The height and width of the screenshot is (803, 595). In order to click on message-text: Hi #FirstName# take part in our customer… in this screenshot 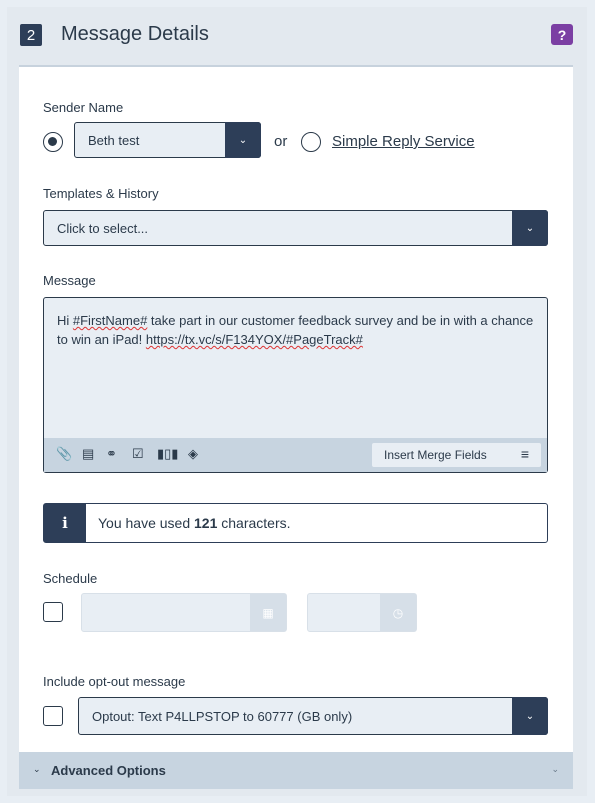, I will do `click(295, 330)`.